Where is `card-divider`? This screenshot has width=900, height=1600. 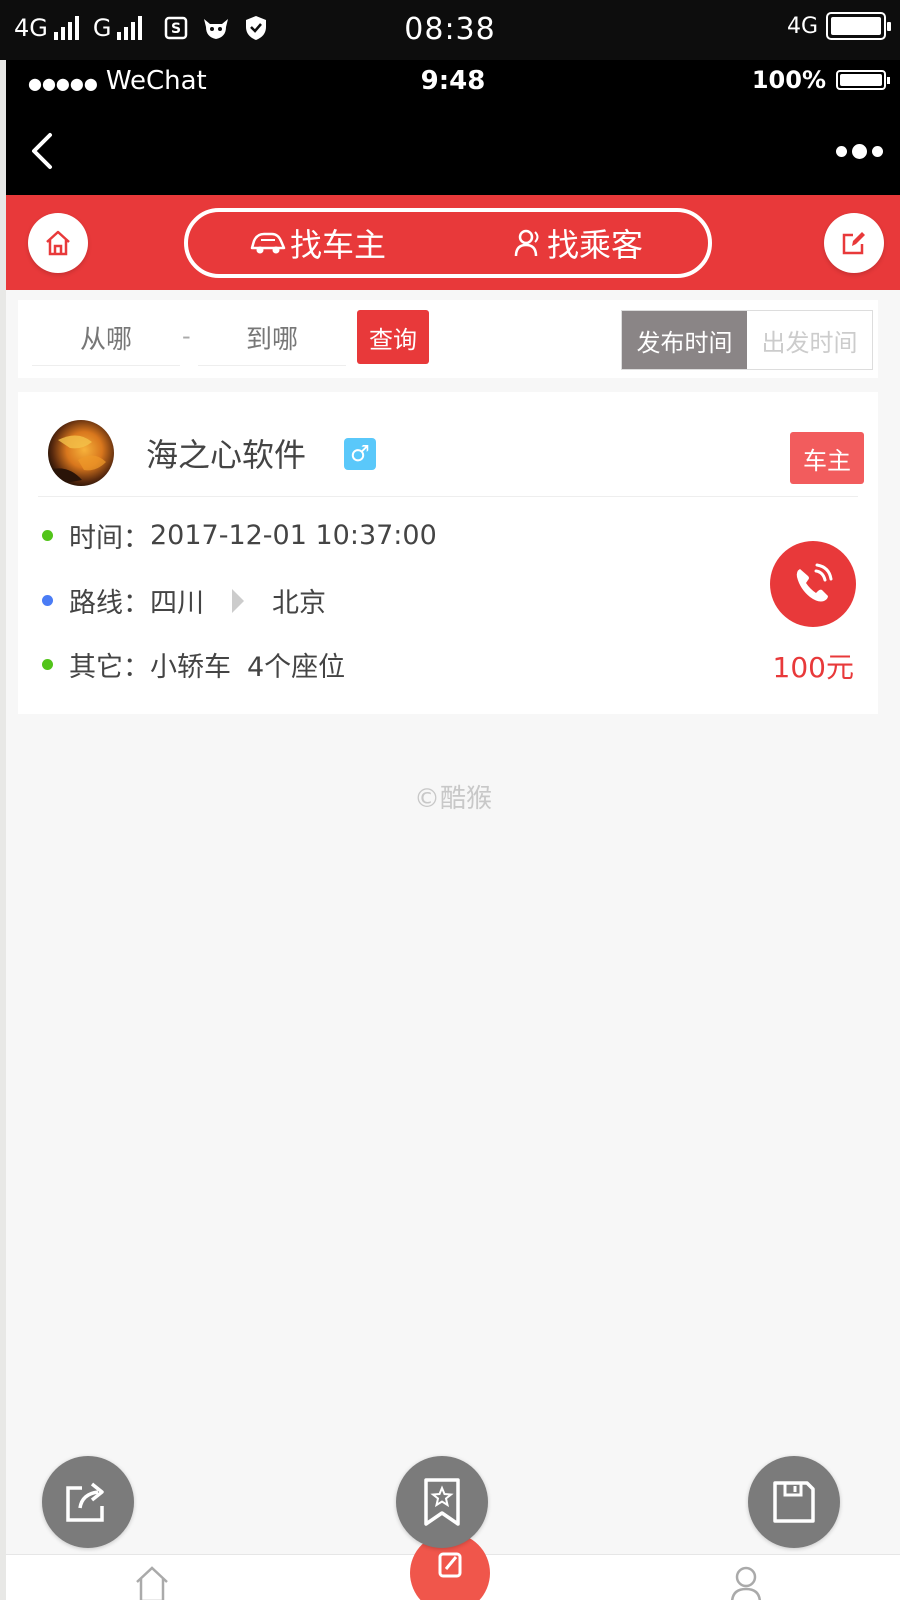
card-divider is located at coordinates (448, 496).